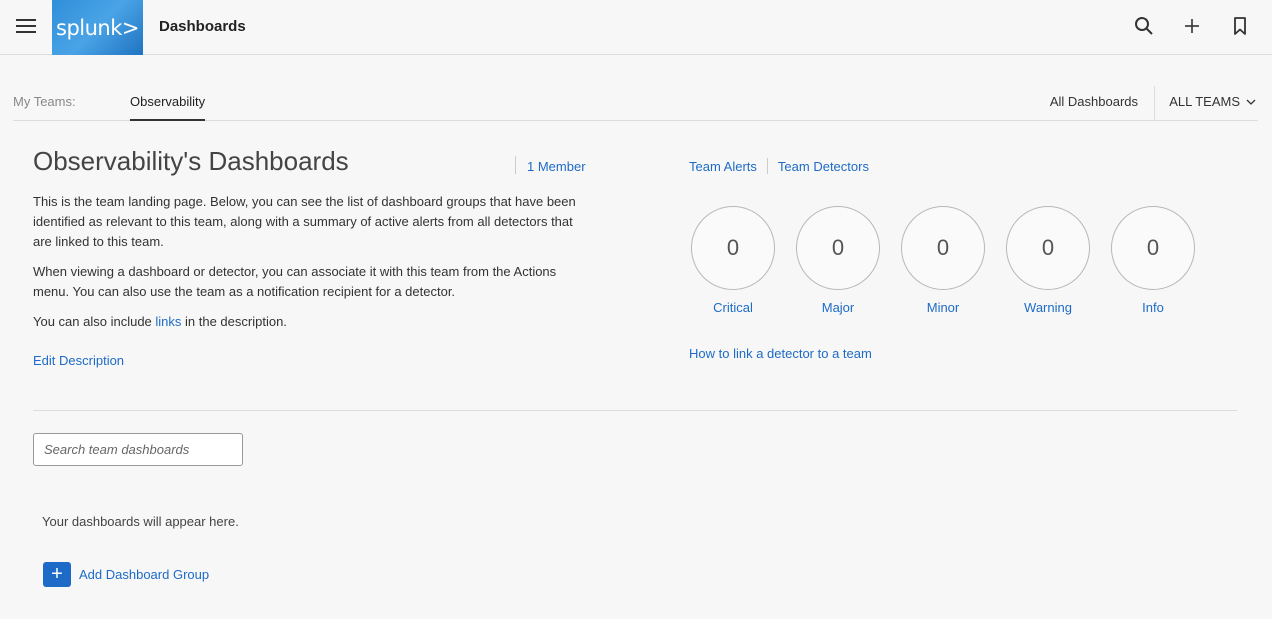 The image size is (1272, 619). What do you see at coordinates (780, 353) in the screenshot?
I see `how-to-link-detector-link: How to link a detector to a team` at bounding box center [780, 353].